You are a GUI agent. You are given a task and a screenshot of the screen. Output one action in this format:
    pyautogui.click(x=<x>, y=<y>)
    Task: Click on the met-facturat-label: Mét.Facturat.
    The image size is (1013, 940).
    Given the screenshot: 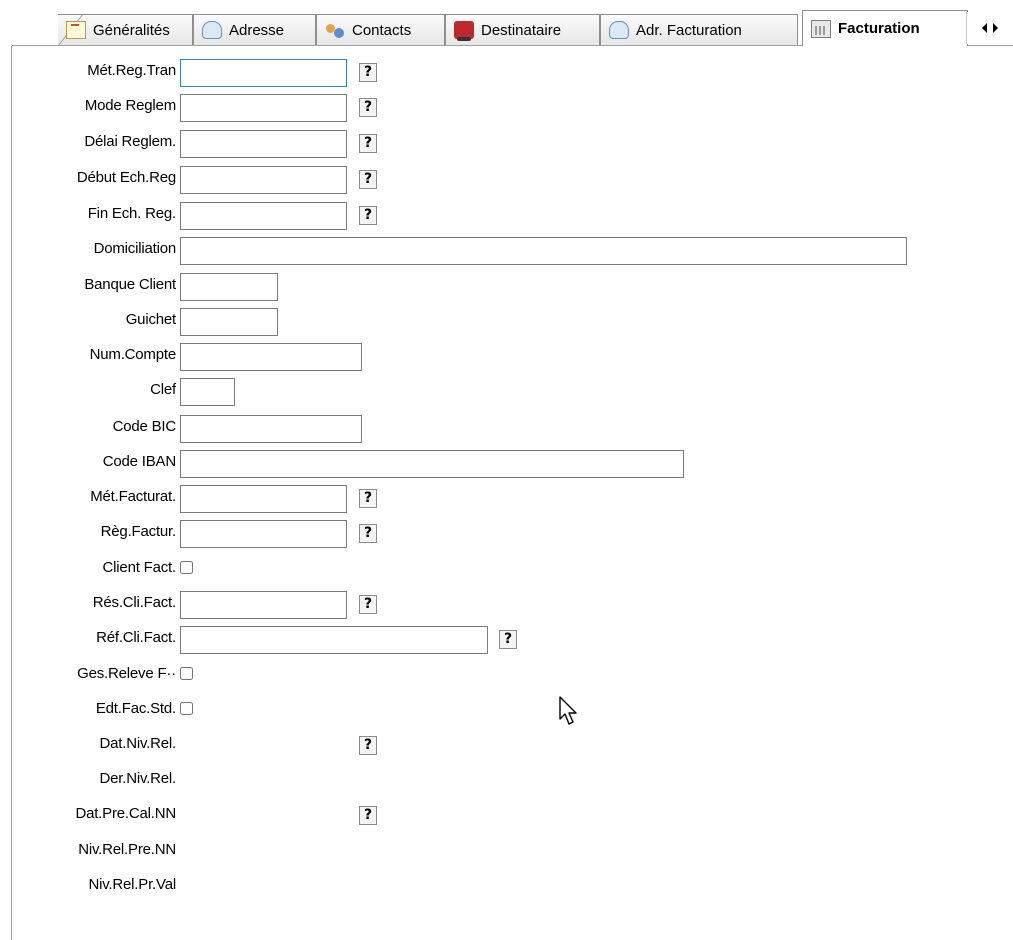 What is the action you would take?
    pyautogui.click(x=133, y=496)
    